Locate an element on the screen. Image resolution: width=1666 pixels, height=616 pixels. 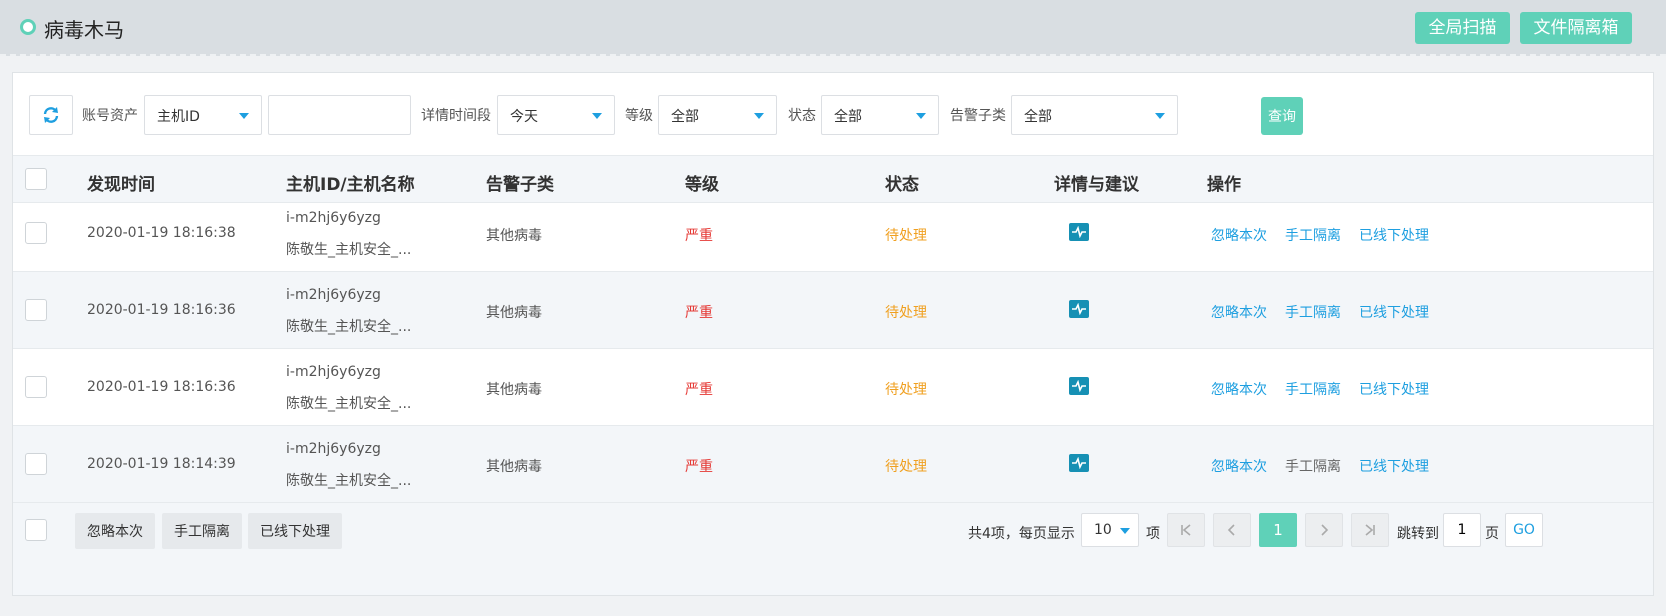
refresh-icon is located at coordinates (51, 115).